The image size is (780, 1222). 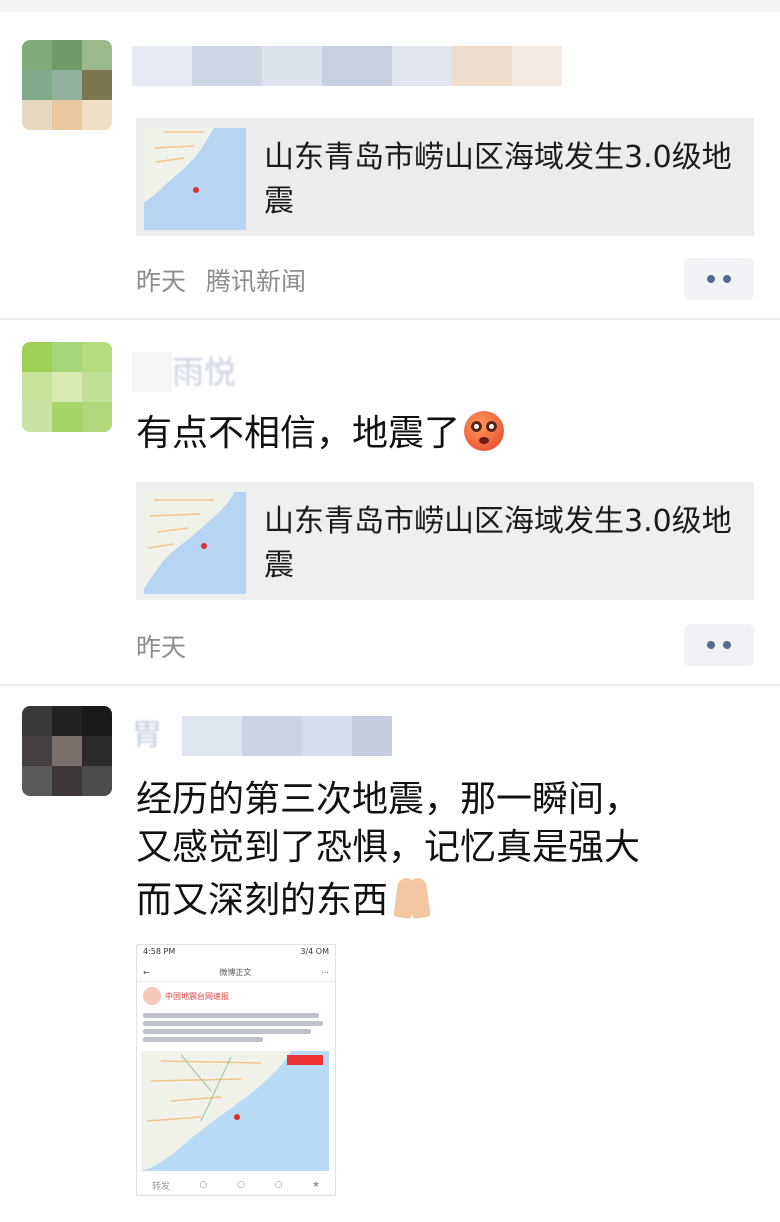 I want to click on post-text: 有点不相信，地震了, so click(x=320, y=434).